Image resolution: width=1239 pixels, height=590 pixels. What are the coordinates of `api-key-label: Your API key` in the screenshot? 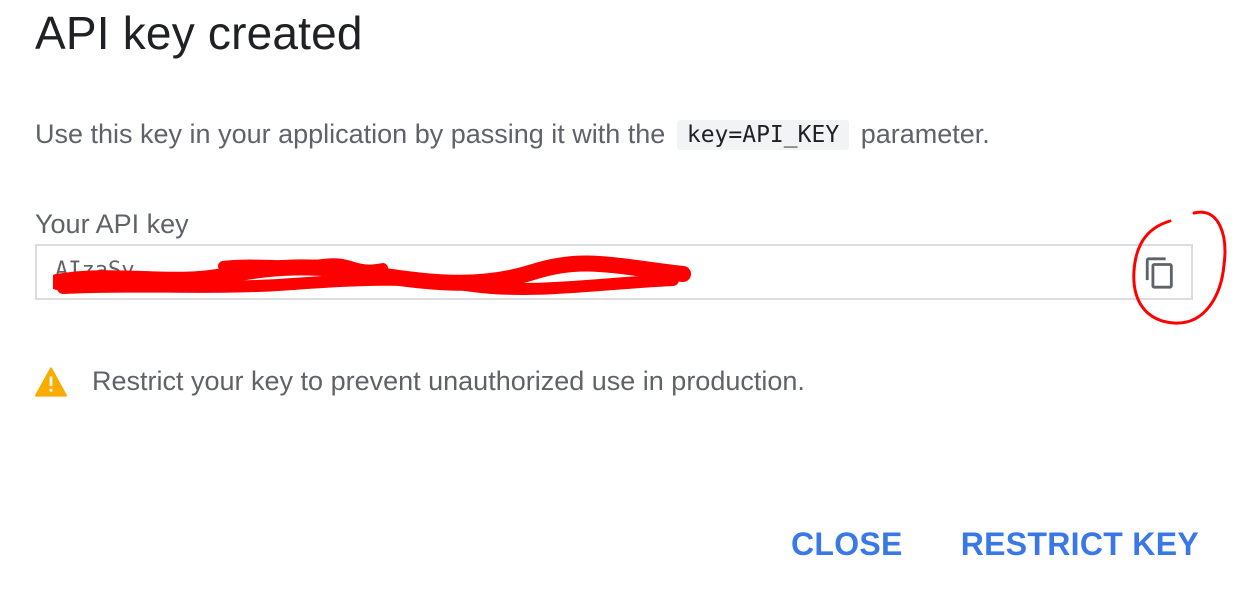 It's located at (112, 224).